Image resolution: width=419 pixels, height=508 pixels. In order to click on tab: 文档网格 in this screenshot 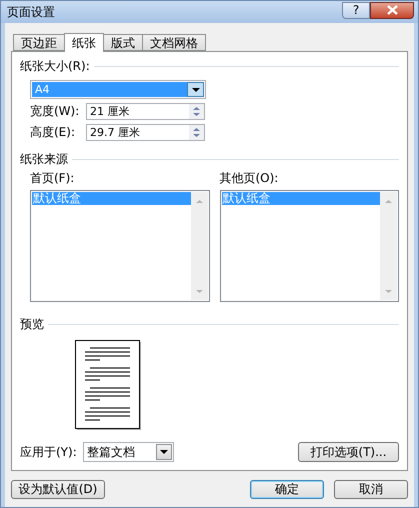, I will do `click(174, 42)`.